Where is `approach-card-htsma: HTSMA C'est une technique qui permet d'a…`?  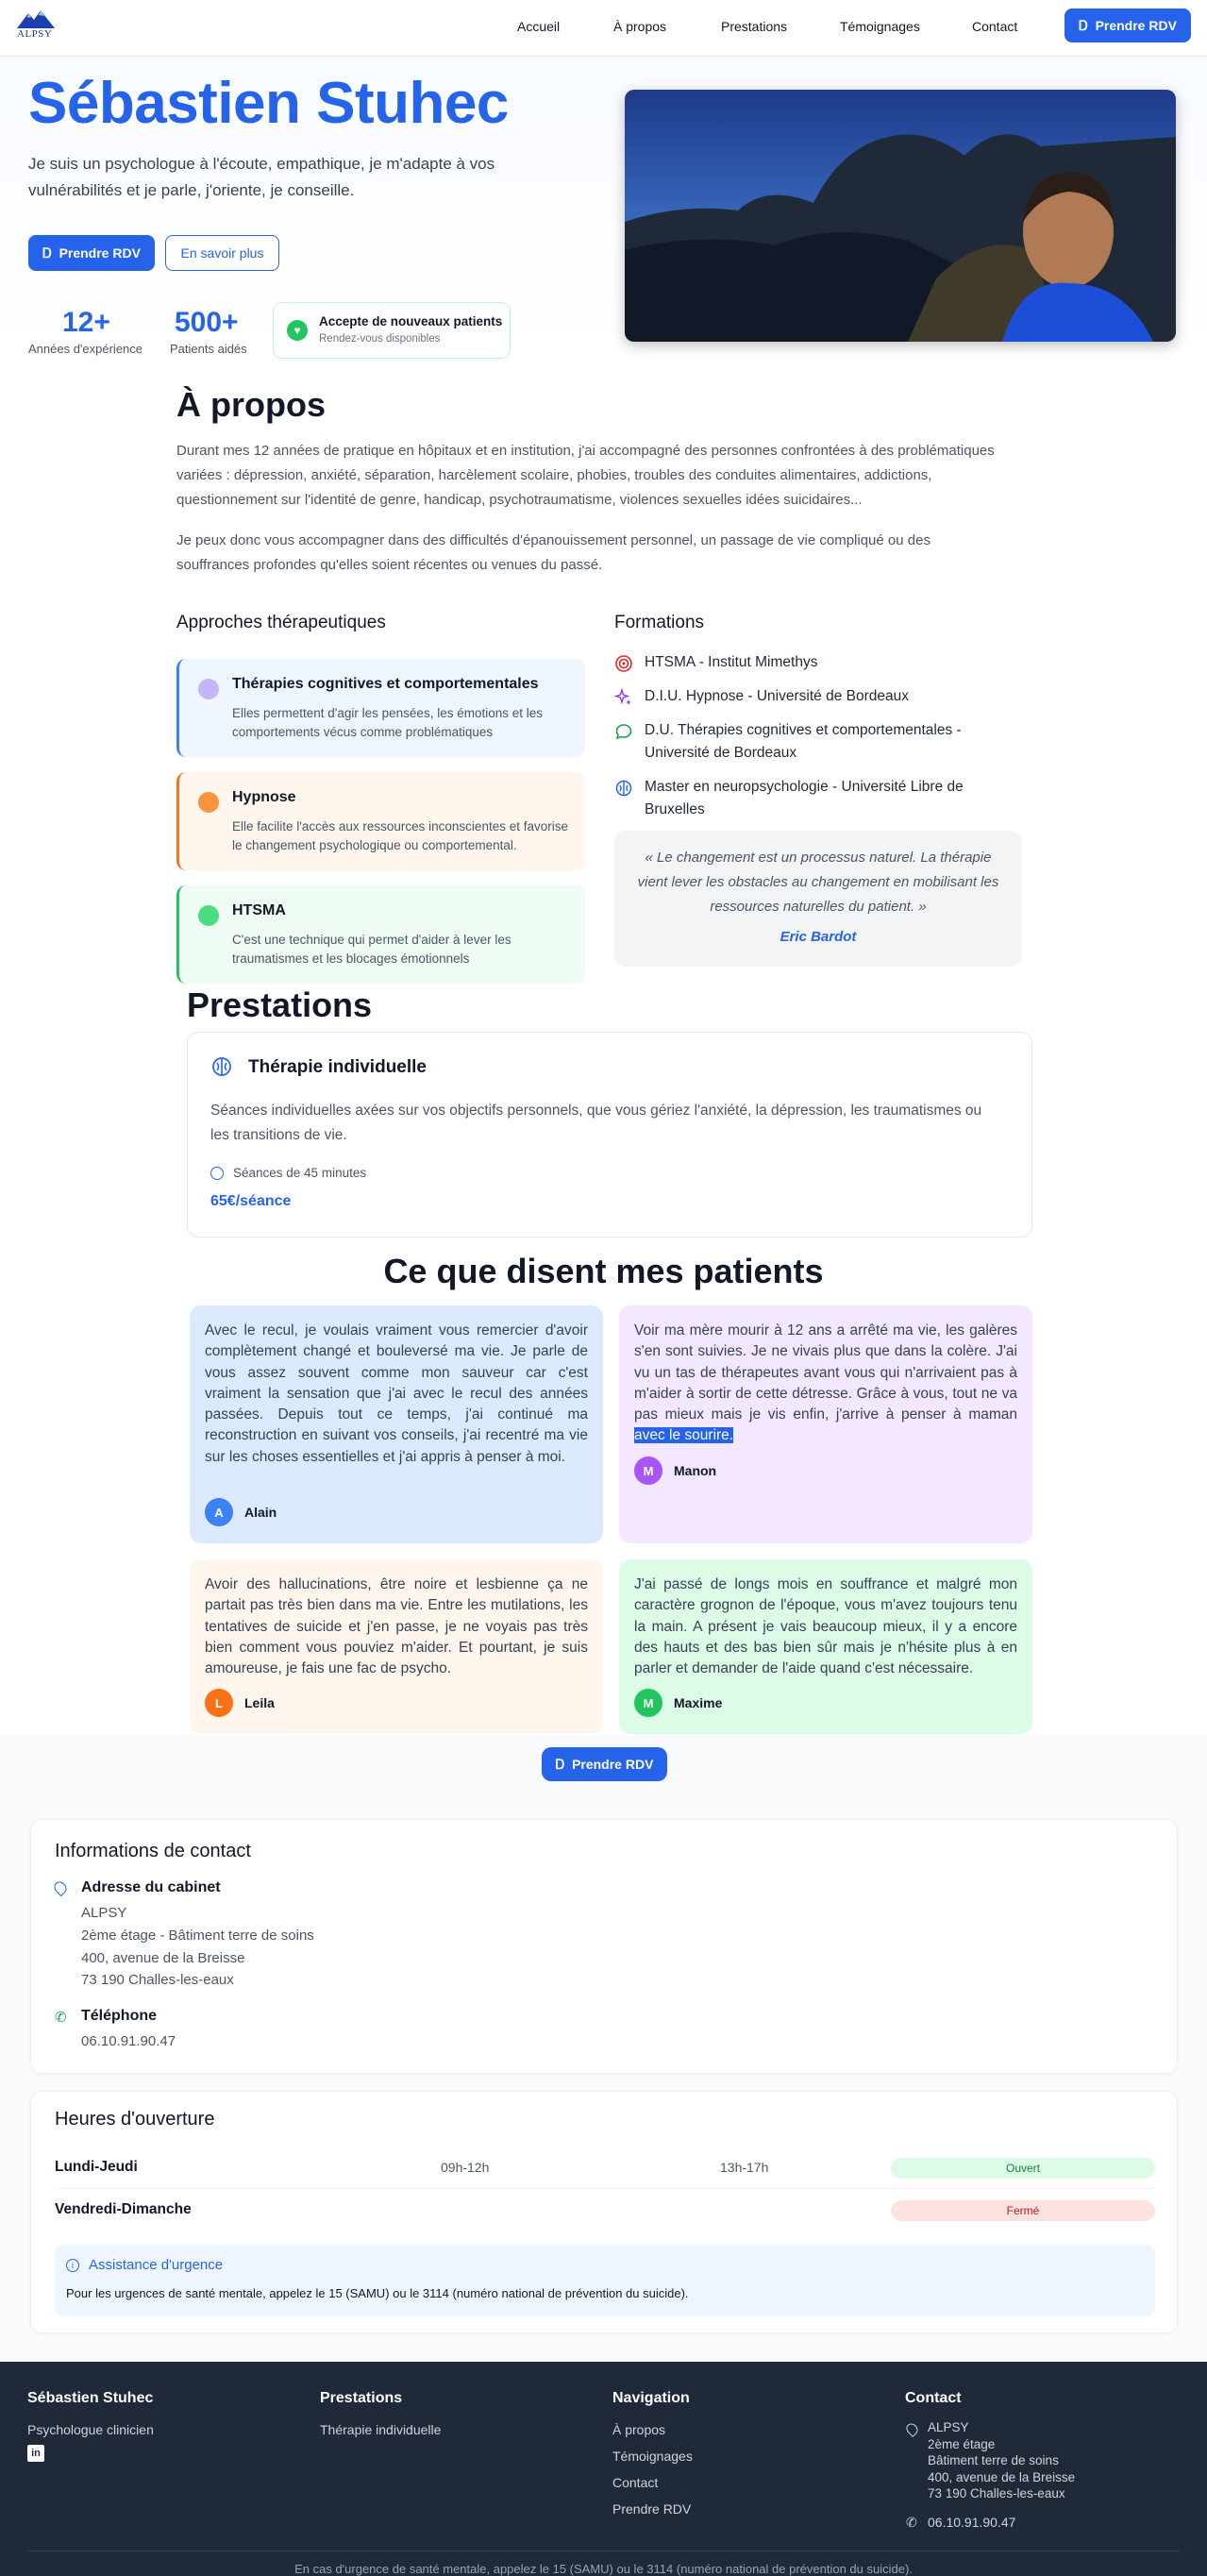 approach-card-htsma: HTSMA C'est une technique qui permet d'a… is located at coordinates (380, 935).